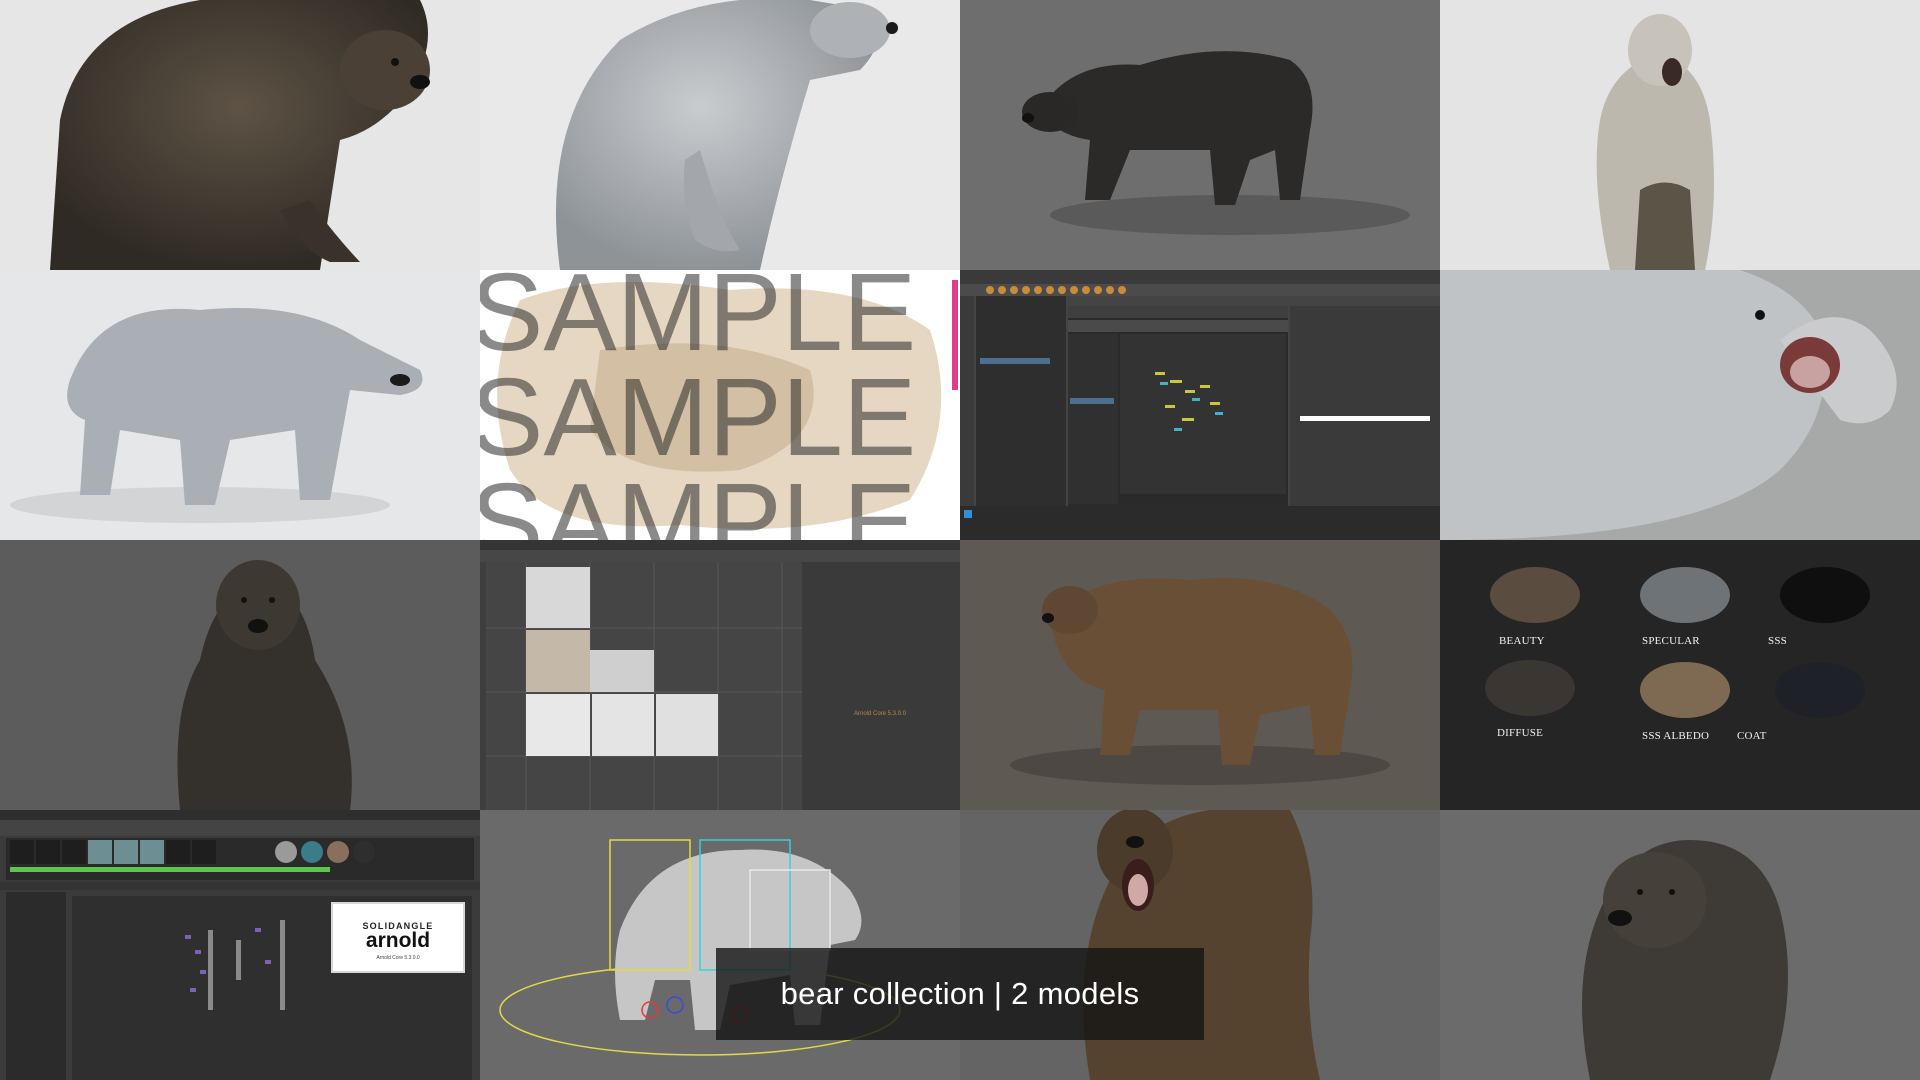 The height and width of the screenshot is (1080, 1920). I want to click on pass-label-sss: SSS, so click(1777, 641).